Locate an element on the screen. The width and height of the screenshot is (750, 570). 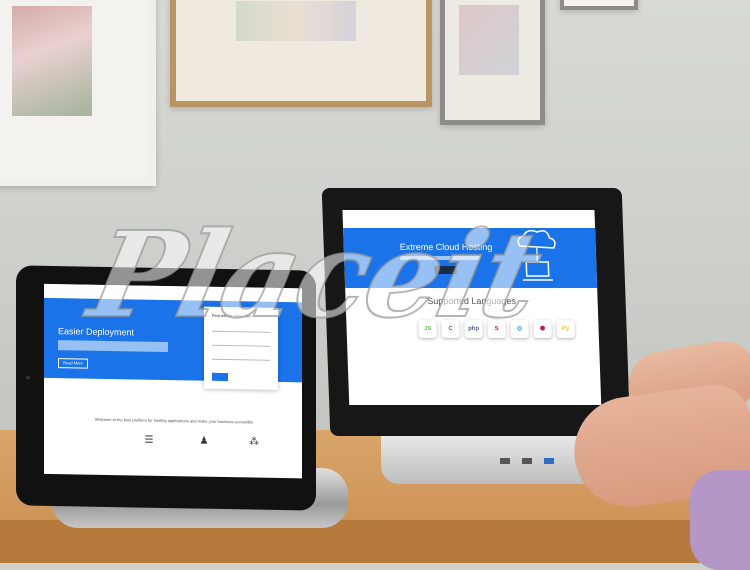
tablet-contact-form: Request for more info is located at coordinates (241, 348).